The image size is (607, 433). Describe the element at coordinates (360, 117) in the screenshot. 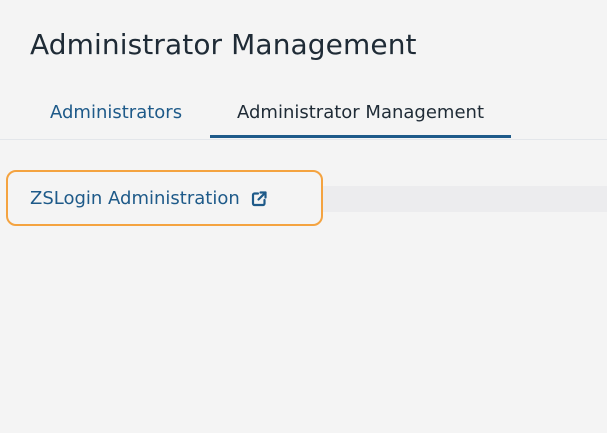

I see `tab-administrator-management: Administrator Management` at that location.